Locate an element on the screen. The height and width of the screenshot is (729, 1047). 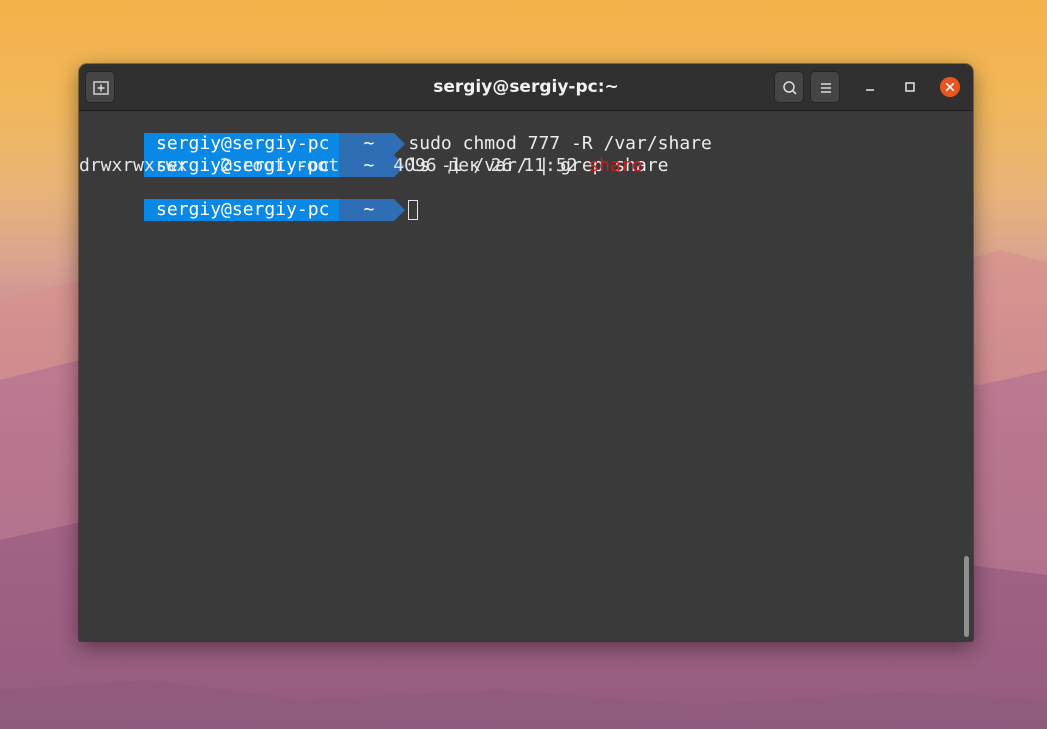
text-cursor is located at coordinates (413, 210).